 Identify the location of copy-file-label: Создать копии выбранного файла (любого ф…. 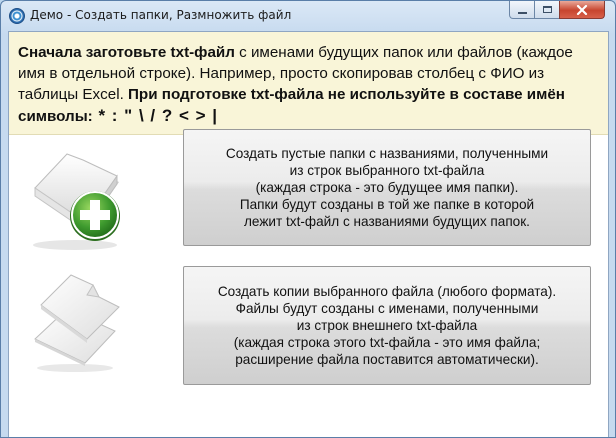
(387, 325).